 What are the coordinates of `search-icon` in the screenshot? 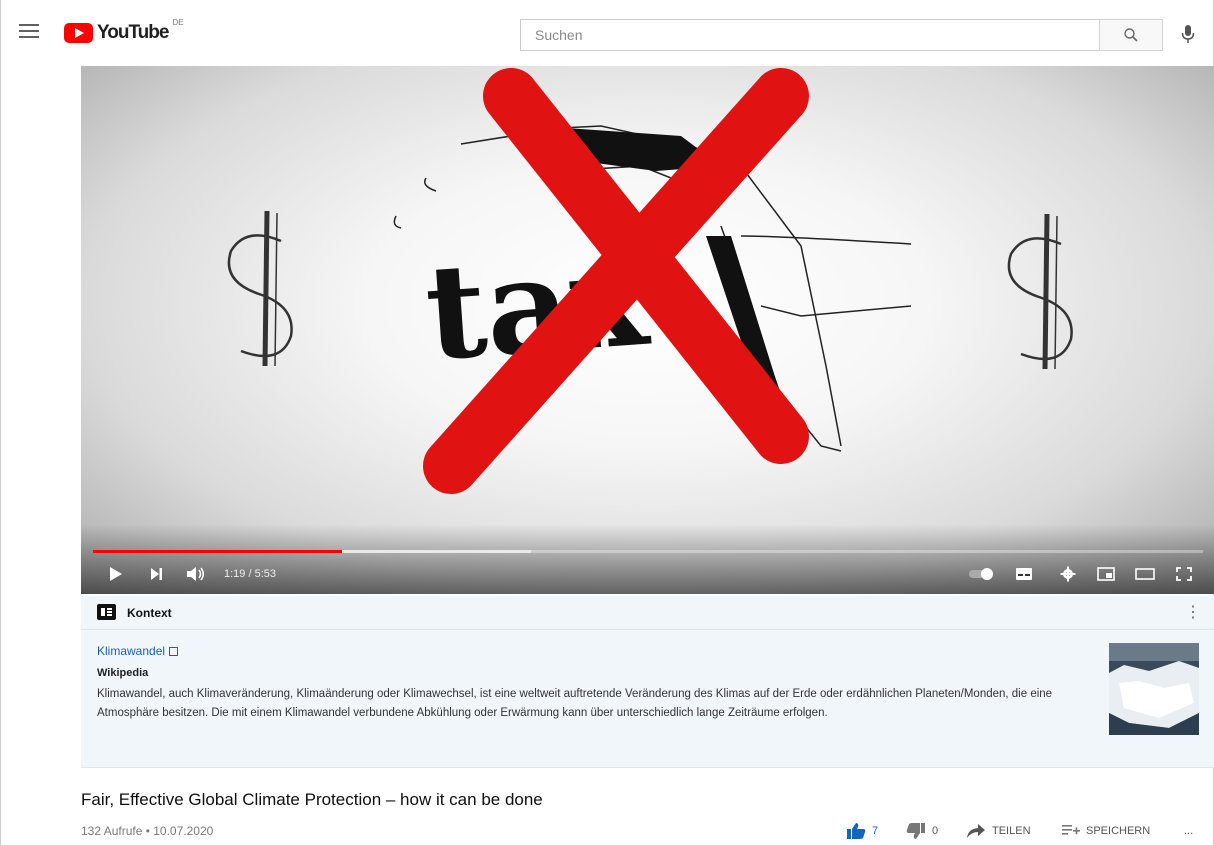 It's located at (1131, 35).